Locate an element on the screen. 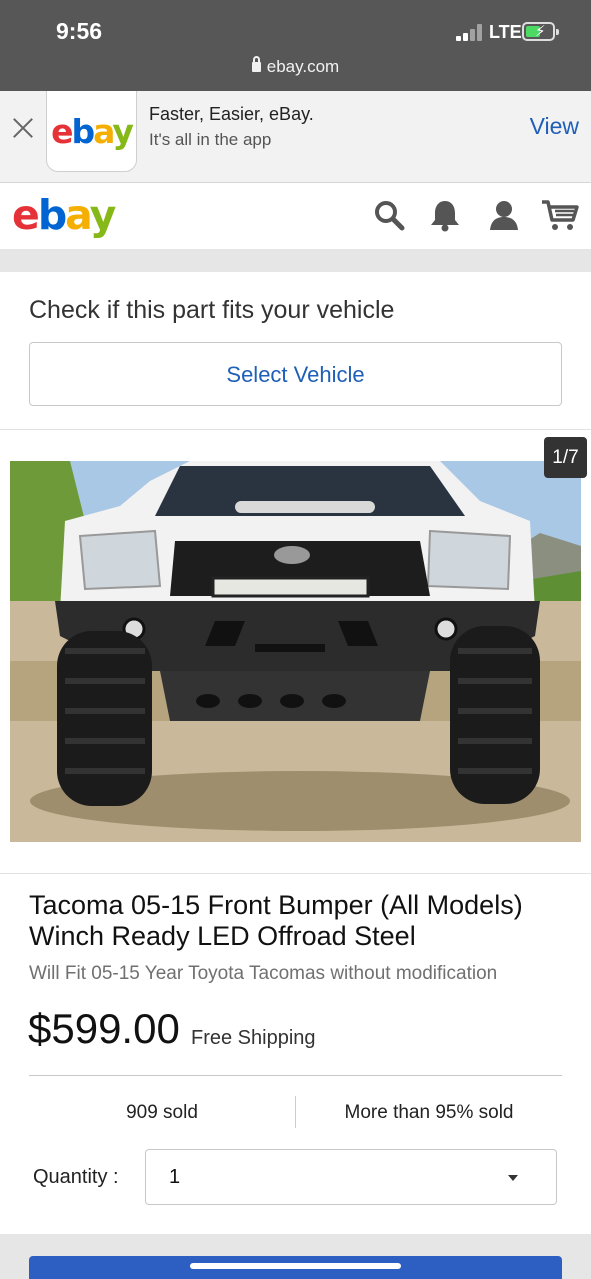 This screenshot has width=591, height=1279. view-app-button: View is located at coordinates (554, 126).